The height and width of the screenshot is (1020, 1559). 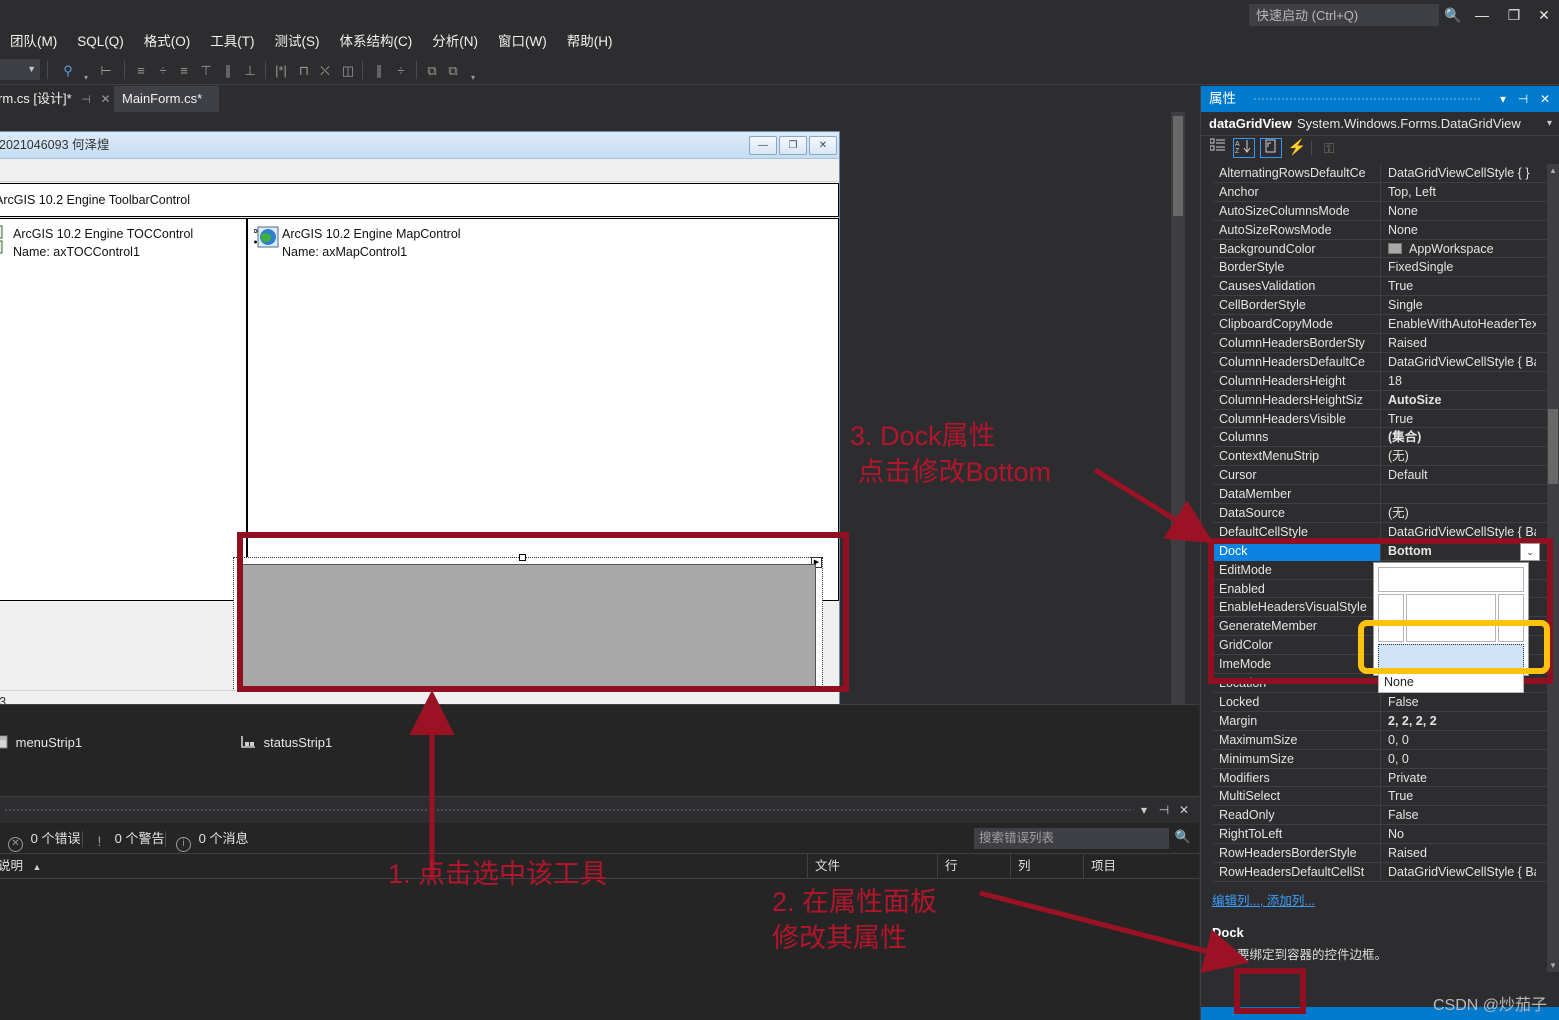 I want to click on panel-dropdown-icon: ▾, so click(x=1503, y=99).